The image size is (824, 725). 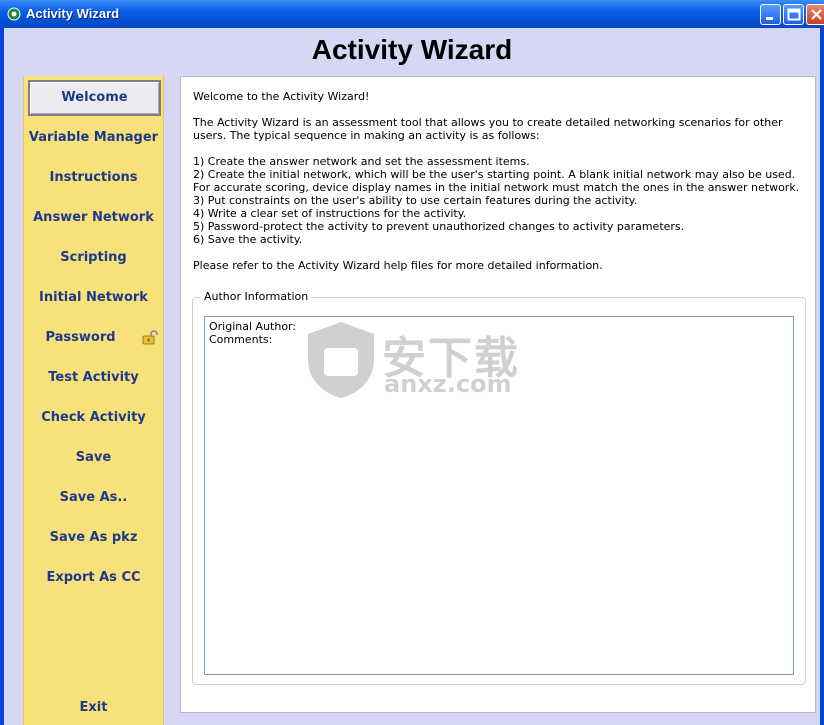 I want to click on sidebar-item-save-as-pkz: Save As pkz, so click(x=93, y=538).